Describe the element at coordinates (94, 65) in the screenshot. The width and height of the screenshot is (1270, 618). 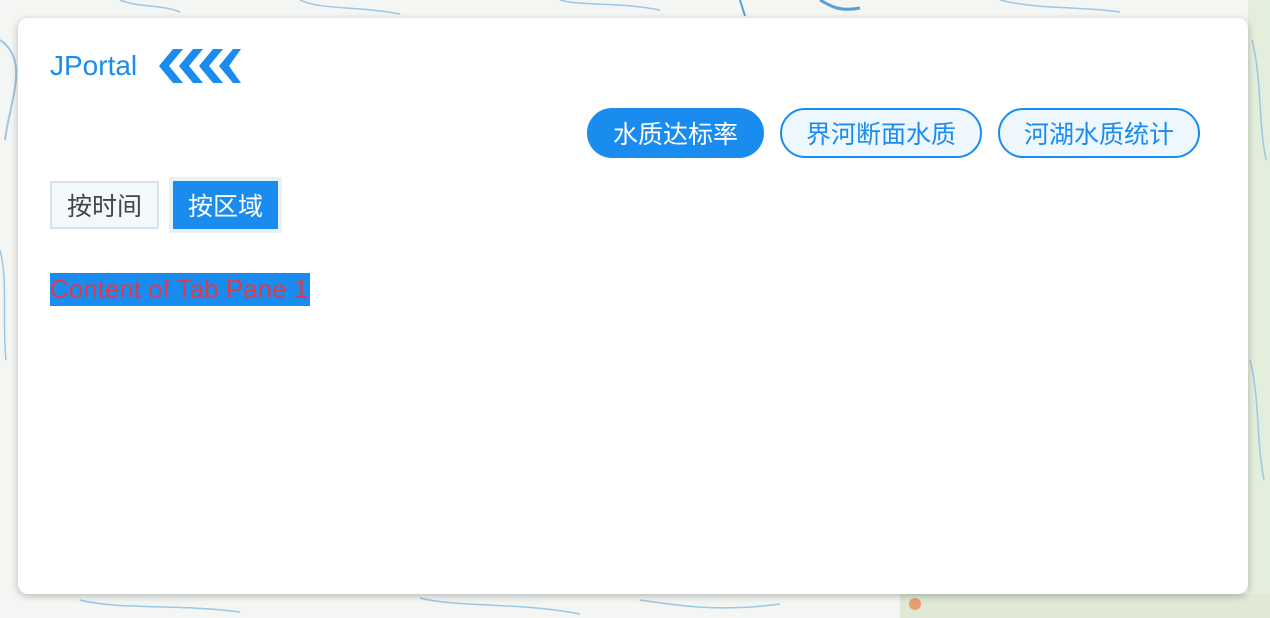
I see `app-title: JPortal` at that location.